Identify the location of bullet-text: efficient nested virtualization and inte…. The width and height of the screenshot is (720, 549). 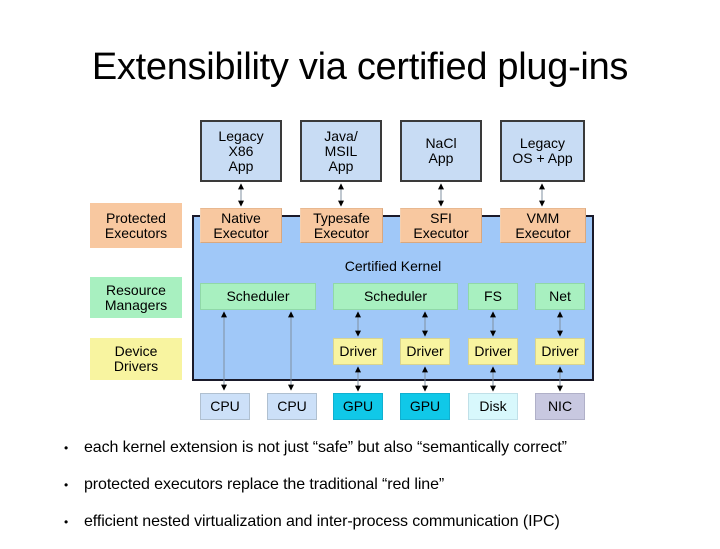
(322, 521).